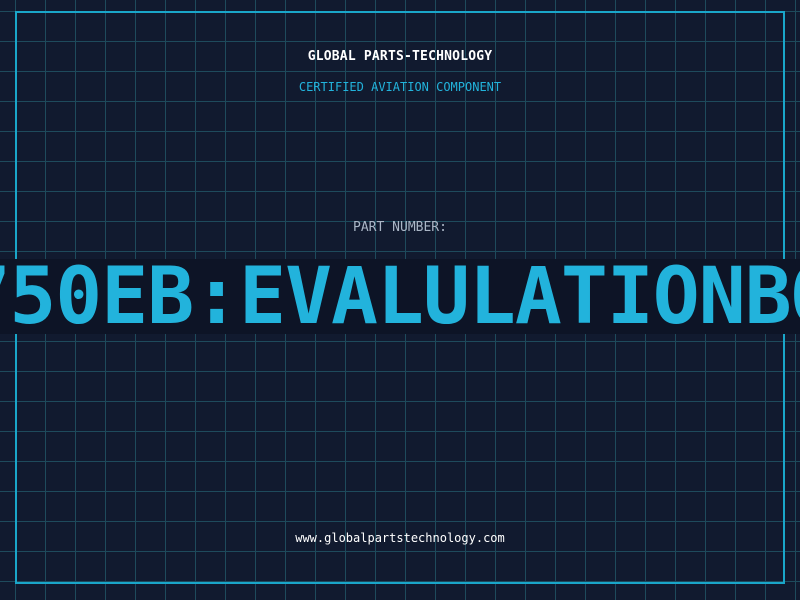 The image size is (800, 600). Describe the element at coordinates (400, 538) in the screenshot. I see `website-url: www.globalpartstechnology.com` at that location.